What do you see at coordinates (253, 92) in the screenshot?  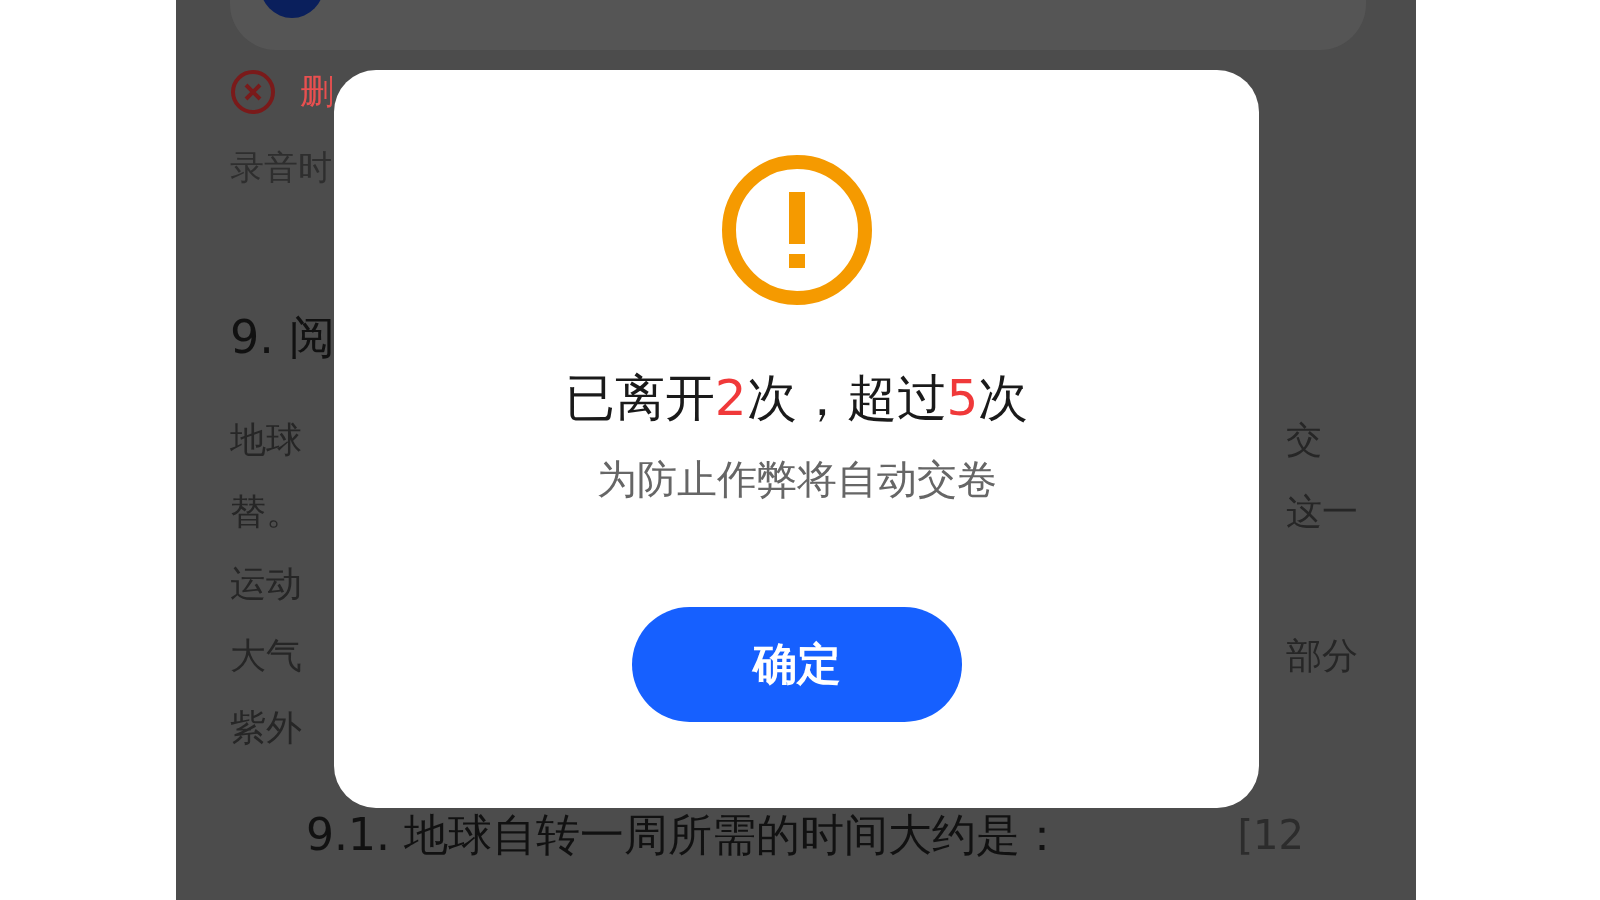 I see `delete-icon` at bounding box center [253, 92].